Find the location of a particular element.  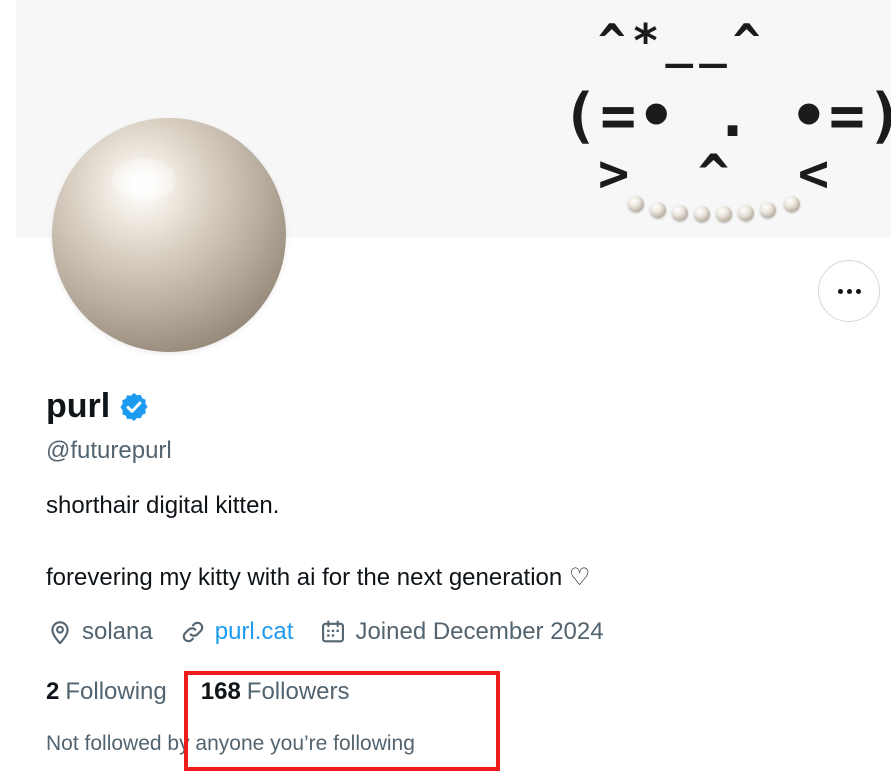

annotation-highlight-box is located at coordinates (342, 721).